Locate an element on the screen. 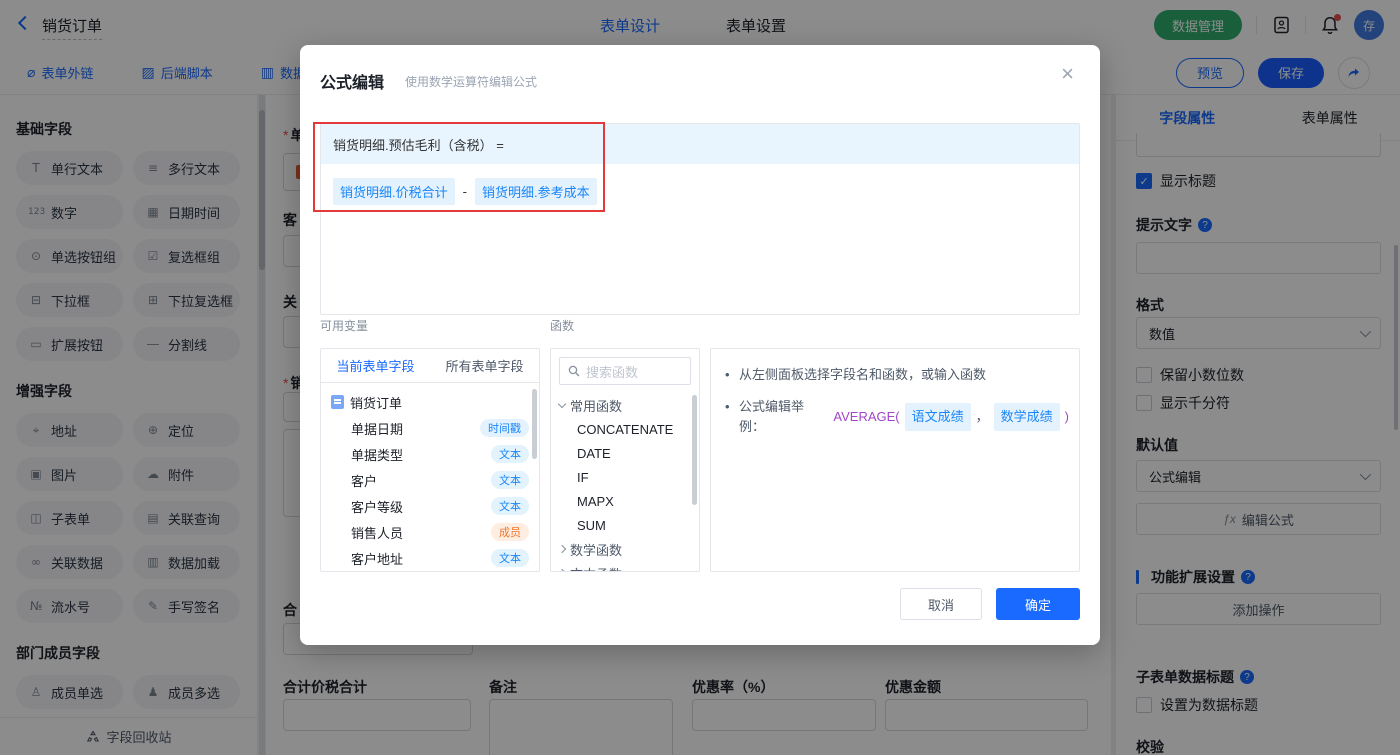 Image resolution: width=1400 pixels, height=755 pixels. search-icon is located at coordinates (574, 371).